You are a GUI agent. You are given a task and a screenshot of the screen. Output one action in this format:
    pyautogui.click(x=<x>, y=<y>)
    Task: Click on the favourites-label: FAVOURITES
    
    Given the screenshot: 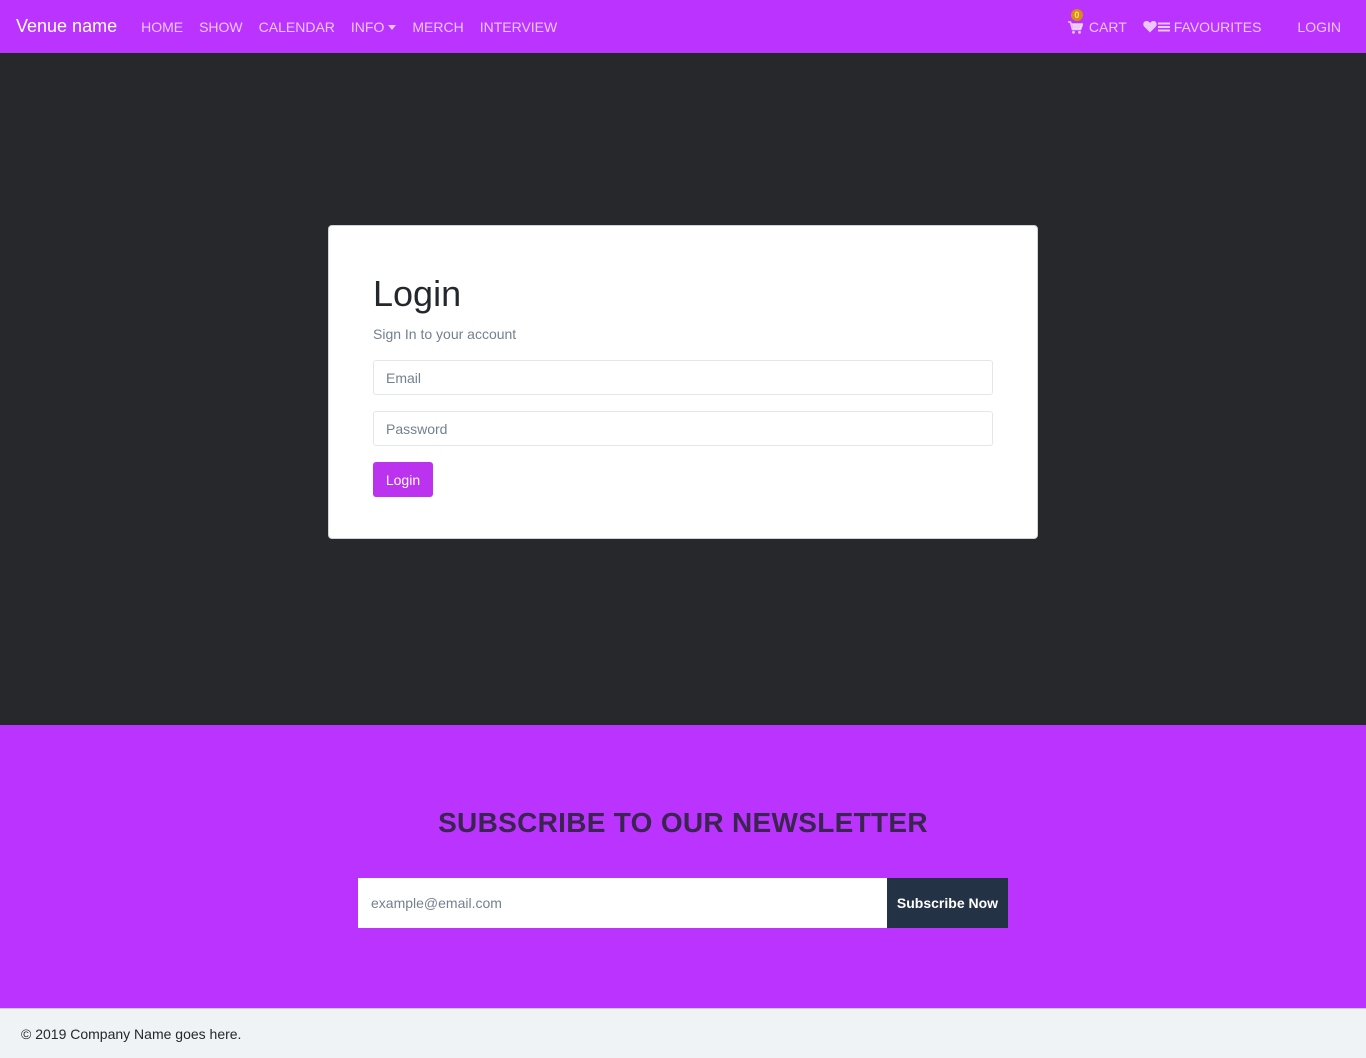 What is the action you would take?
    pyautogui.click(x=1217, y=26)
    